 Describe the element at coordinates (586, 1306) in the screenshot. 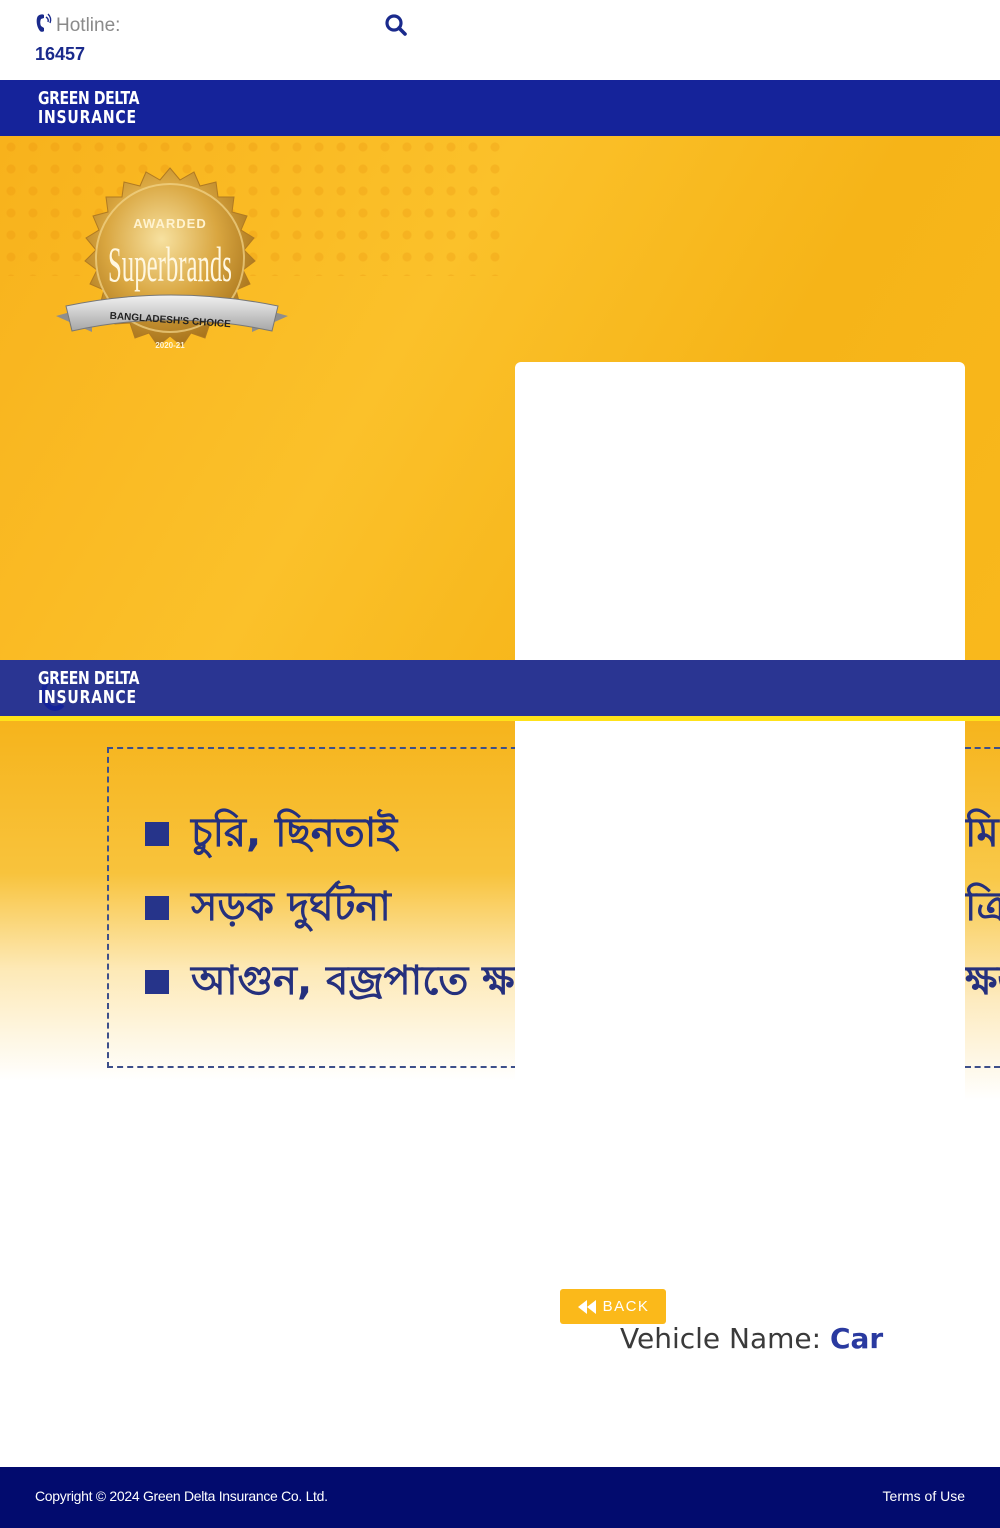

I see `backward-icon` at that location.